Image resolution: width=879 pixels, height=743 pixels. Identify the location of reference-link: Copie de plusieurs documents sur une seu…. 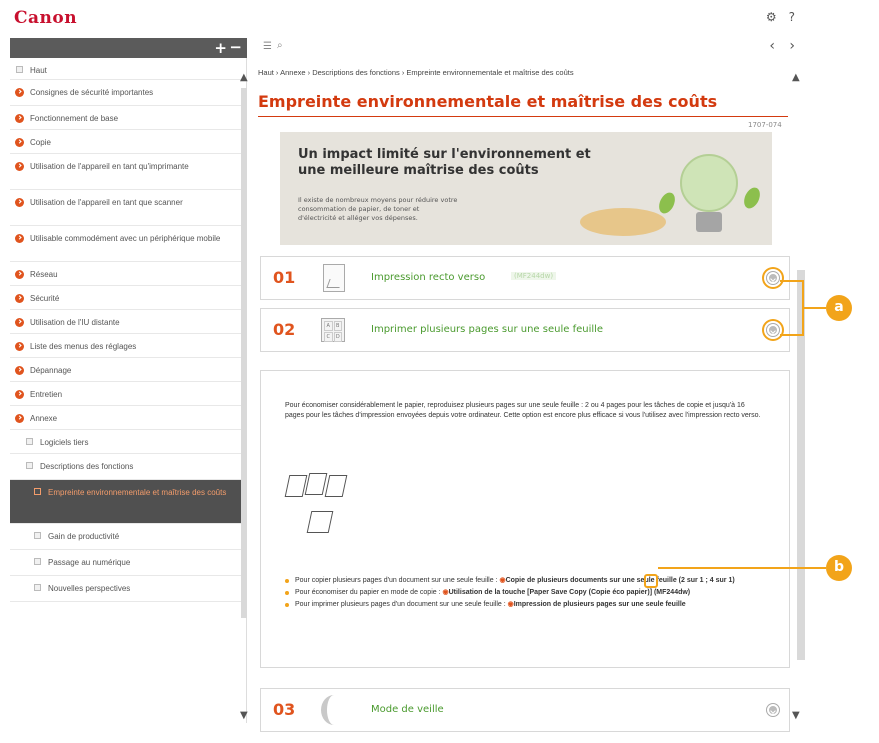
(620, 580).